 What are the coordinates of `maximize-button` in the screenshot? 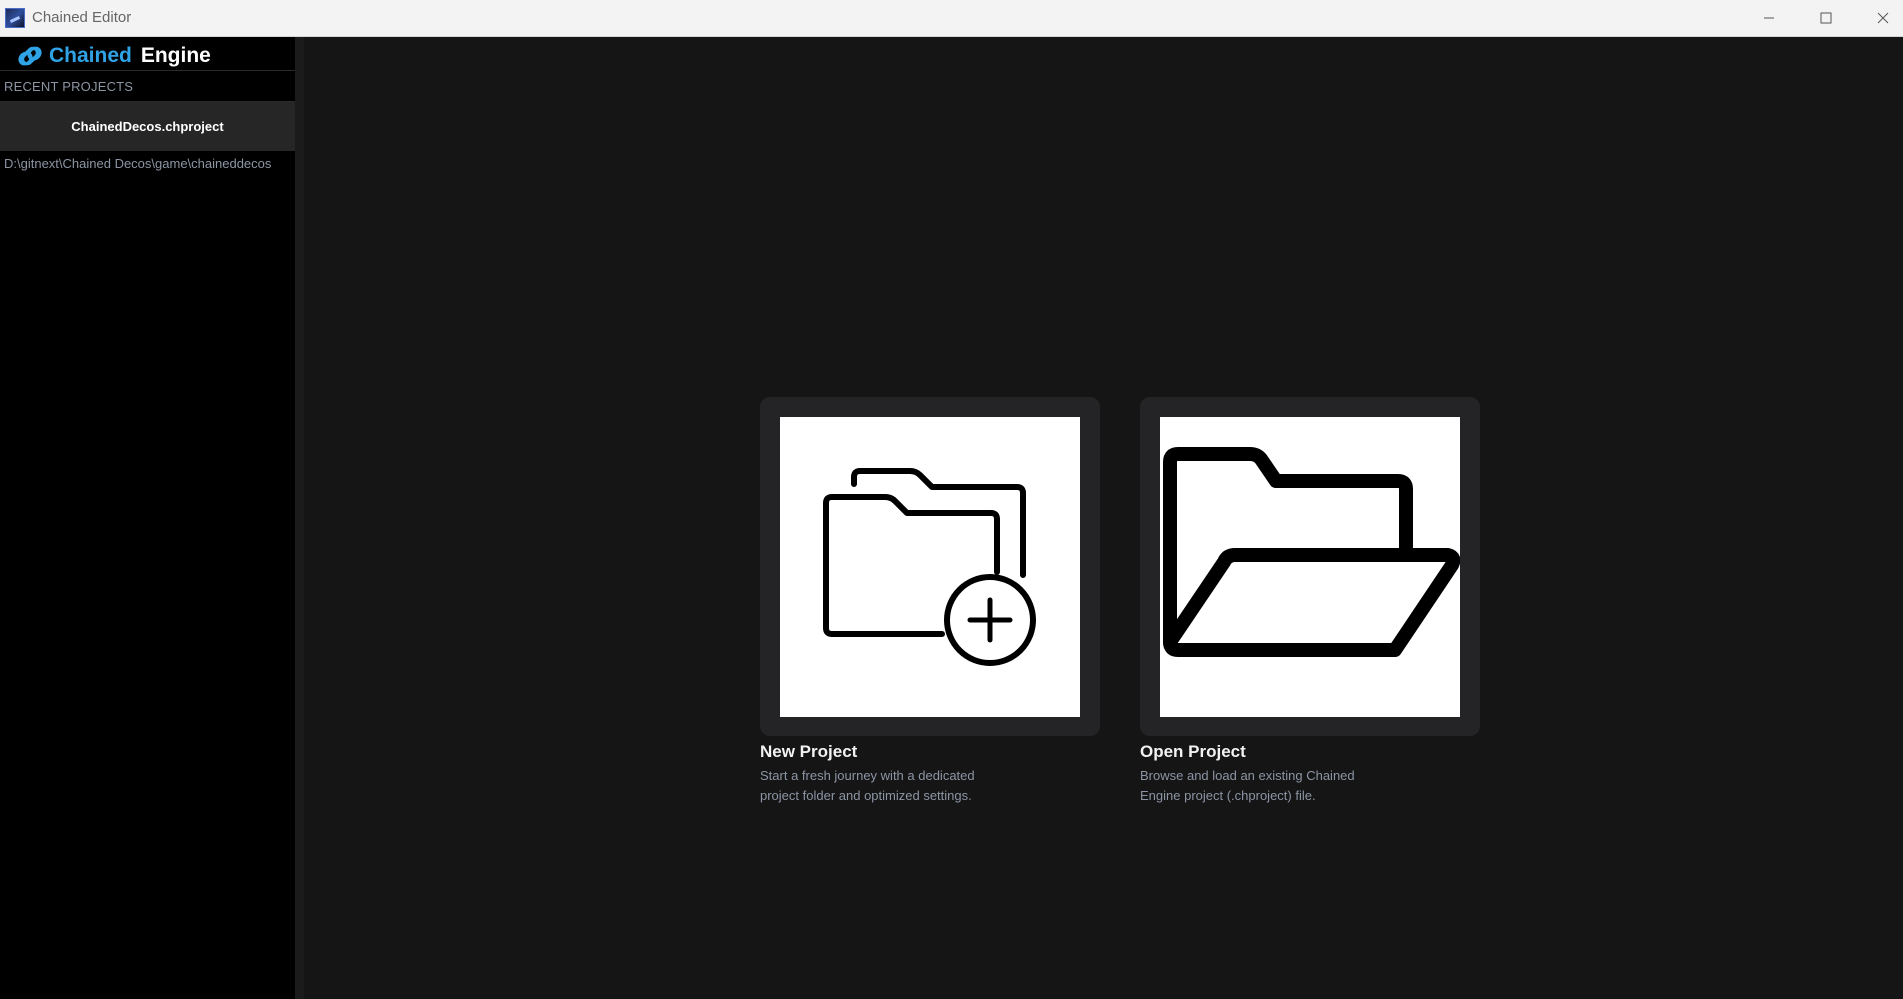 It's located at (1826, 18).